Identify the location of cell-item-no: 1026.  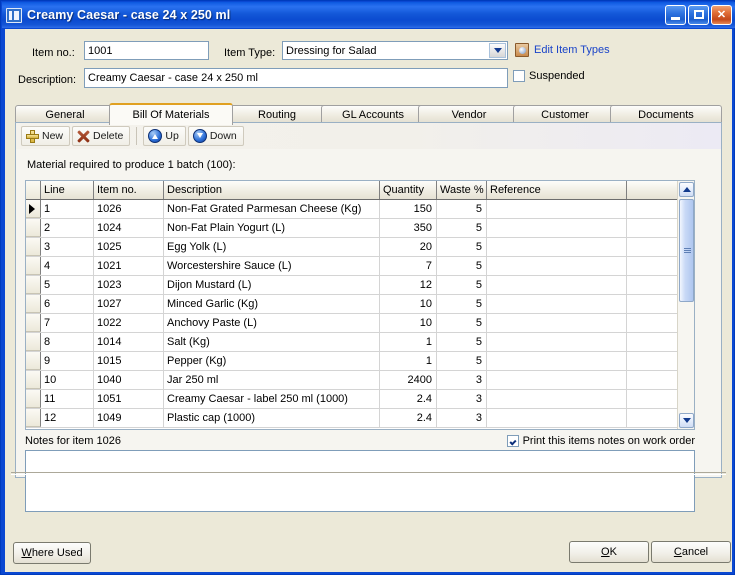
(129, 209).